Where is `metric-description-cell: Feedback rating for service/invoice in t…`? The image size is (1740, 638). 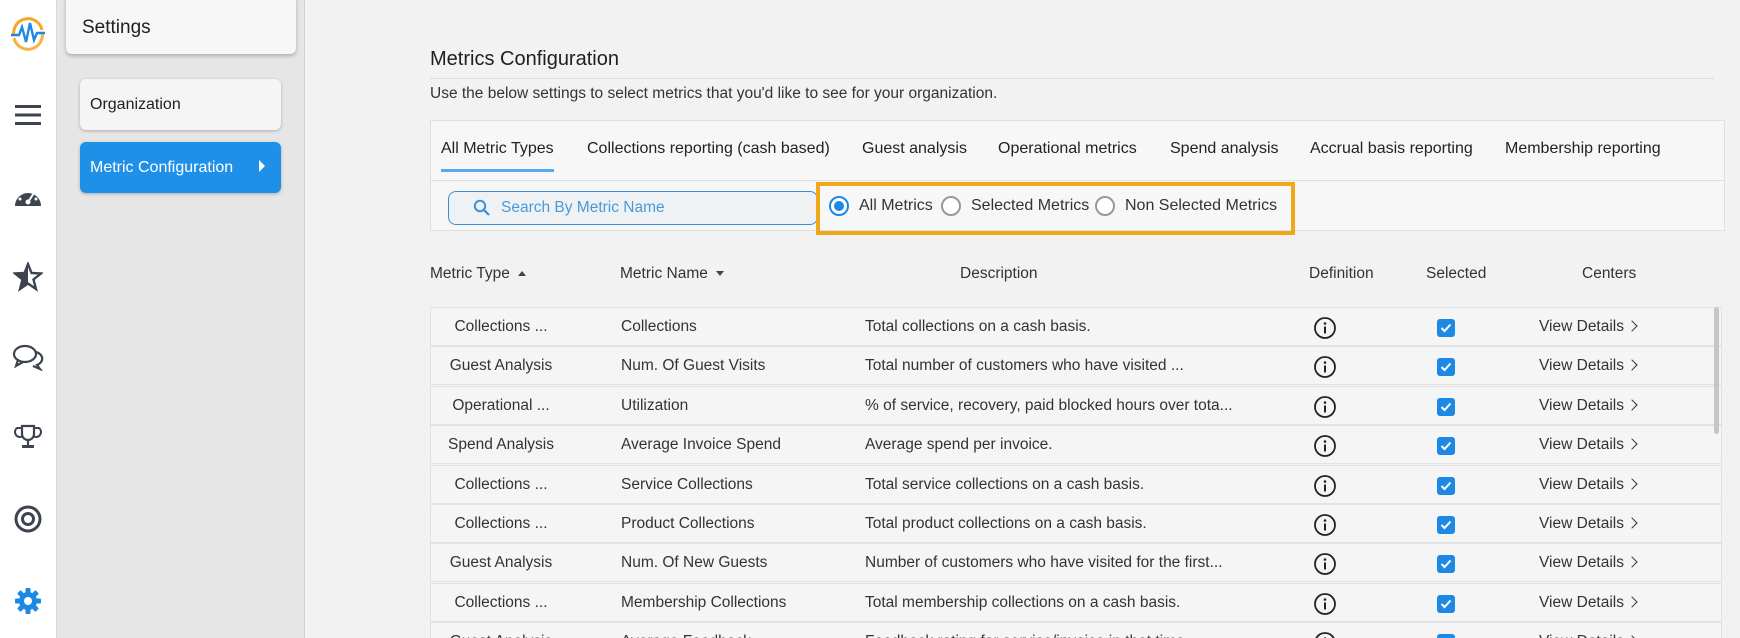 metric-description-cell: Feedback rating for service/invoice in t… is located at coordinates (1031, 635).